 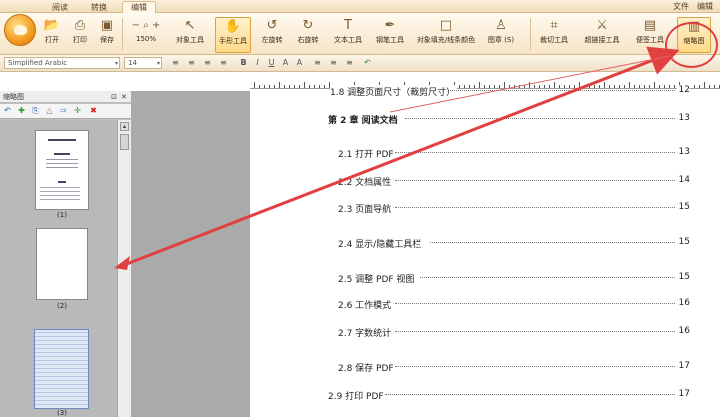 What do you see at coordinates (530, 84) in the screenshot?
I see `arrow-thin-line` at bounding box center [530, 84].